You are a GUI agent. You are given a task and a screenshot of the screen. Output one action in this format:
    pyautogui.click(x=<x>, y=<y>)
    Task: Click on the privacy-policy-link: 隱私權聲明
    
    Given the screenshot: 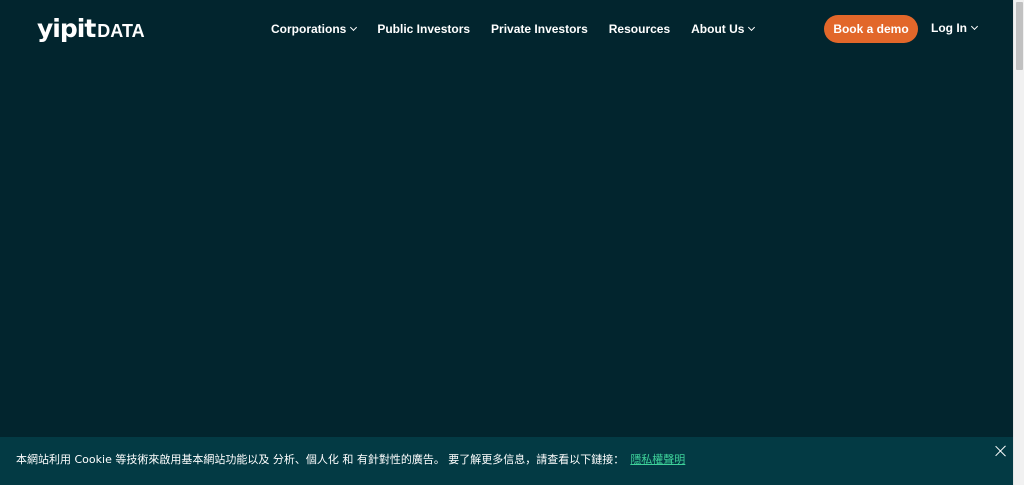 What is the action you would take?
    pyautogui.click(x=657, y=459)
    